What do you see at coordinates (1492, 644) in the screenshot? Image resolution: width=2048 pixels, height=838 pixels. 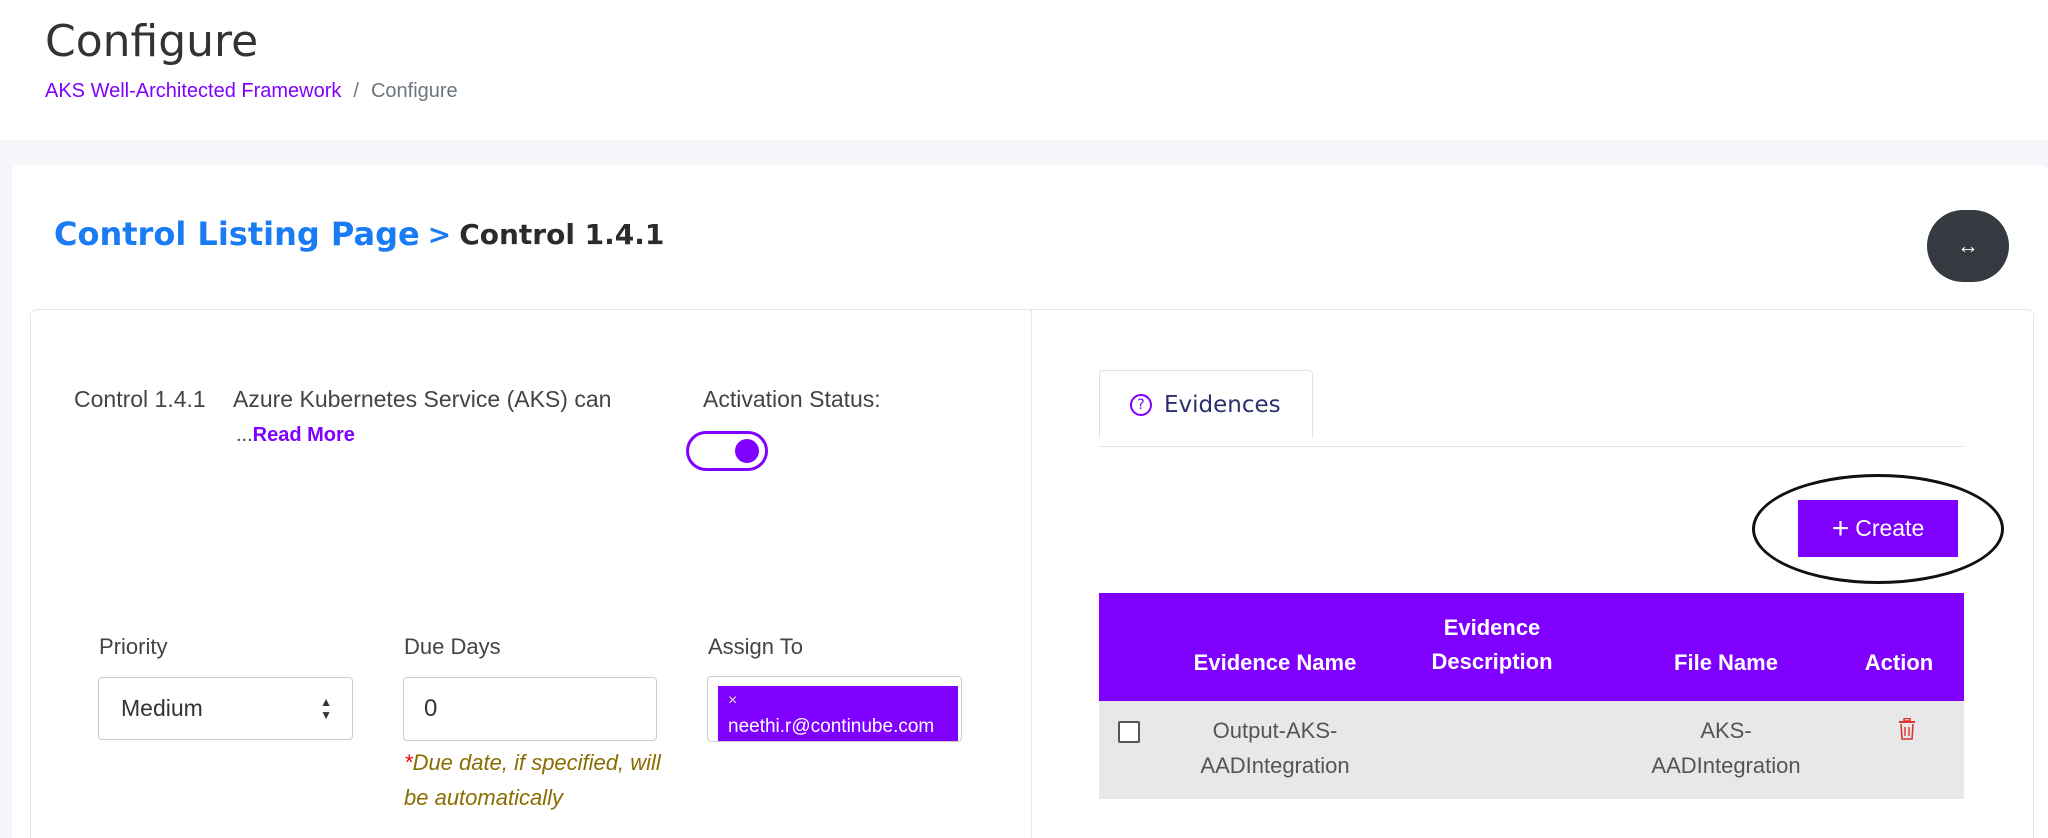 I see `column-header-evidence-description: Evidence Description` at bounding box center [1492, 644].